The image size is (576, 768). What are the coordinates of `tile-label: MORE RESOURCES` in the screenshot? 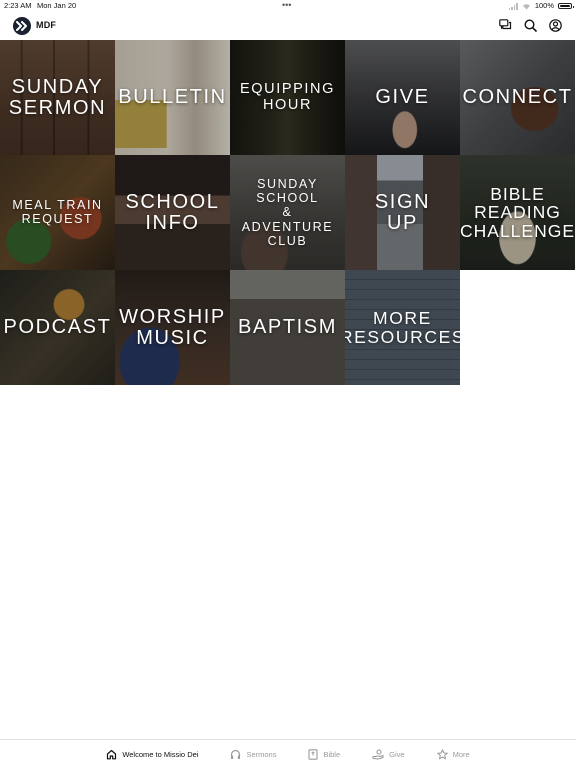 It's located at (402, 327).